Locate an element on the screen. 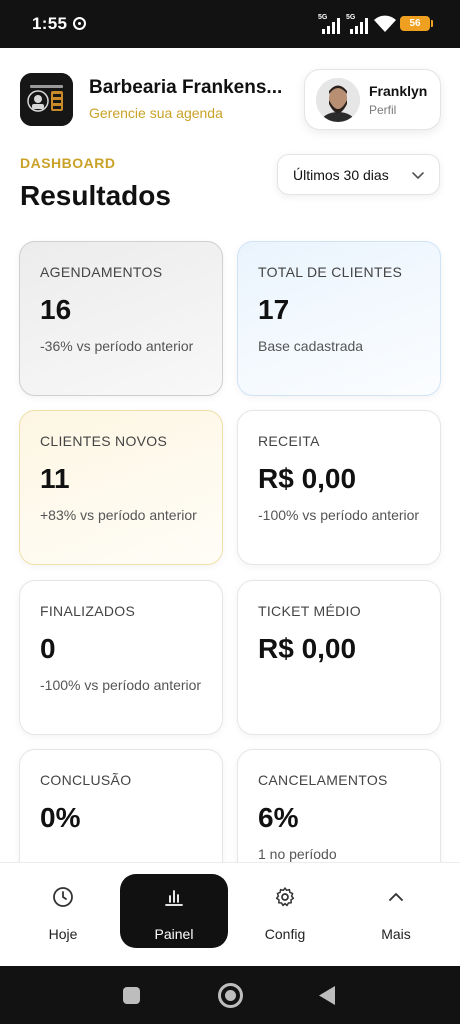 The height and width of the screenshot is (1024, 460). card-value: 16 is located at coordinates (56, 309).